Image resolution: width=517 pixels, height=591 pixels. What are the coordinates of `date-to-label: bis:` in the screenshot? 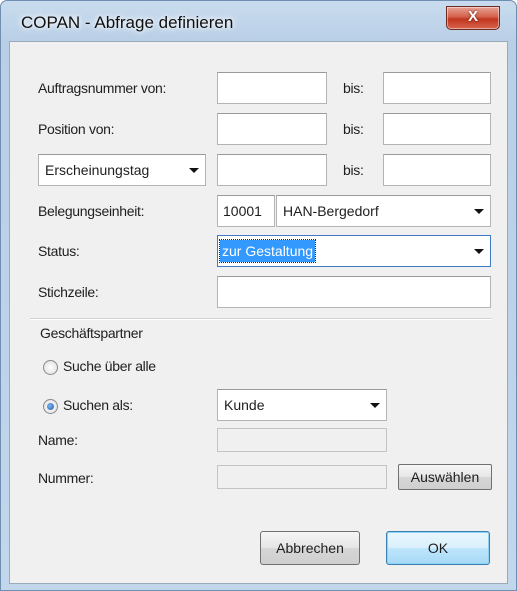 It's located at (353, 170).